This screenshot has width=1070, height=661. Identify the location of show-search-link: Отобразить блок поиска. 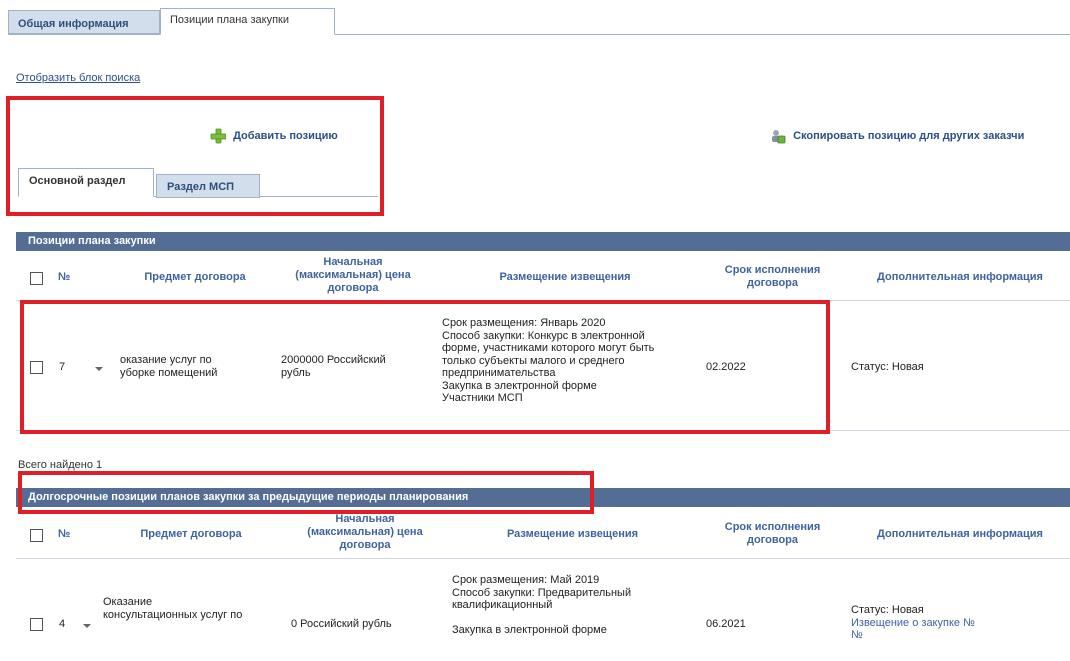
(78, 78).